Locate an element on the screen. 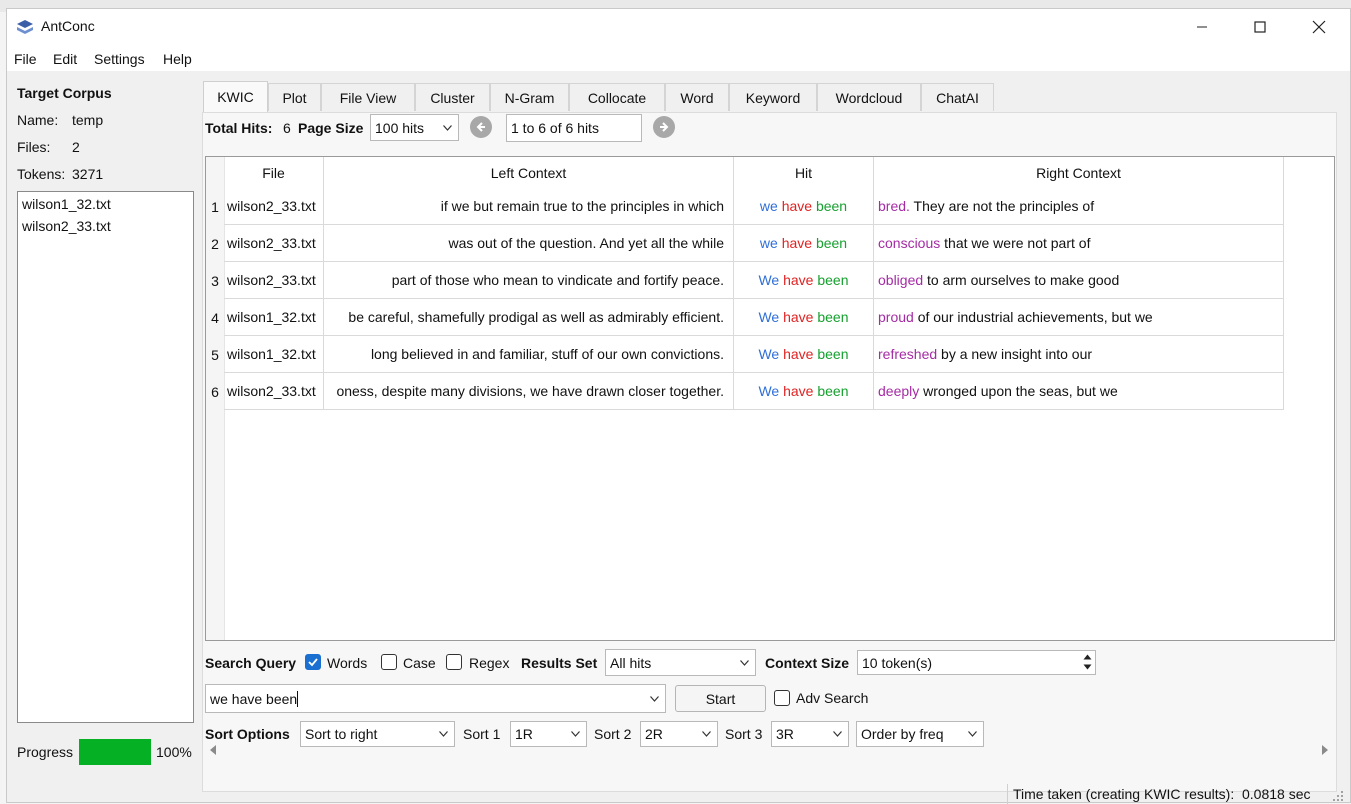 The width and height of the screenshot is (1351, 804). row-number: 3 is located at coordinates (215, 280).